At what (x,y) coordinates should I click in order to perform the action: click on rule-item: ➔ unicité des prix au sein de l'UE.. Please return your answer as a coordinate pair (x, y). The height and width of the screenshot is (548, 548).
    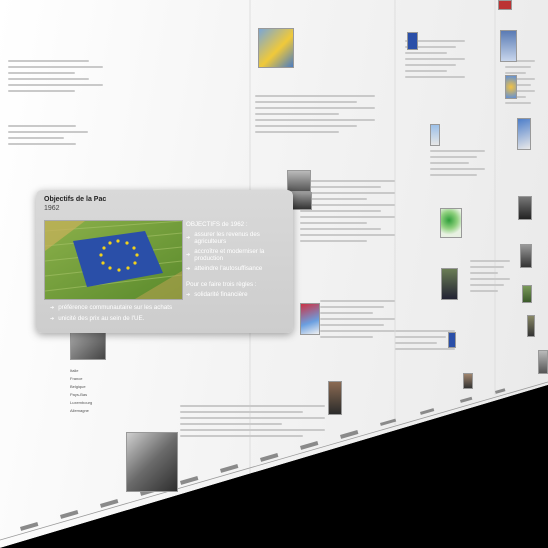
    Looking at the image, I should click on (97, 318).